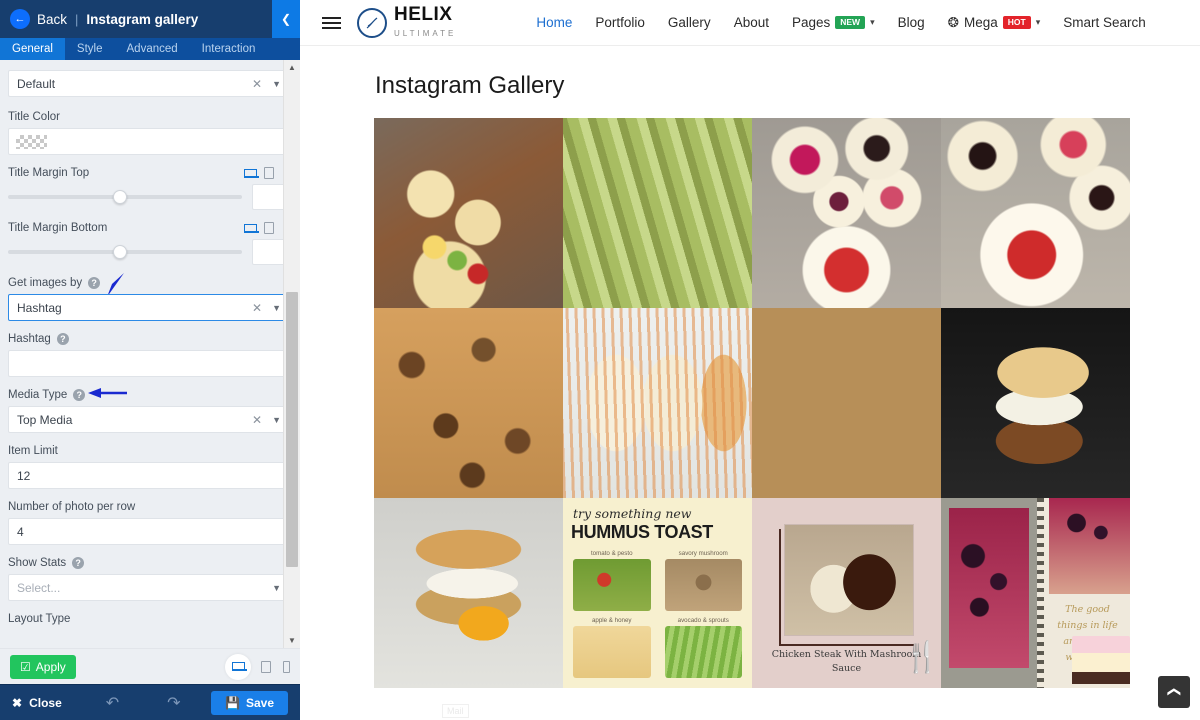  Describe the element at coordinates (612, 580) in the screenshot. I see `toast-item: tomato & pesto` at that location.